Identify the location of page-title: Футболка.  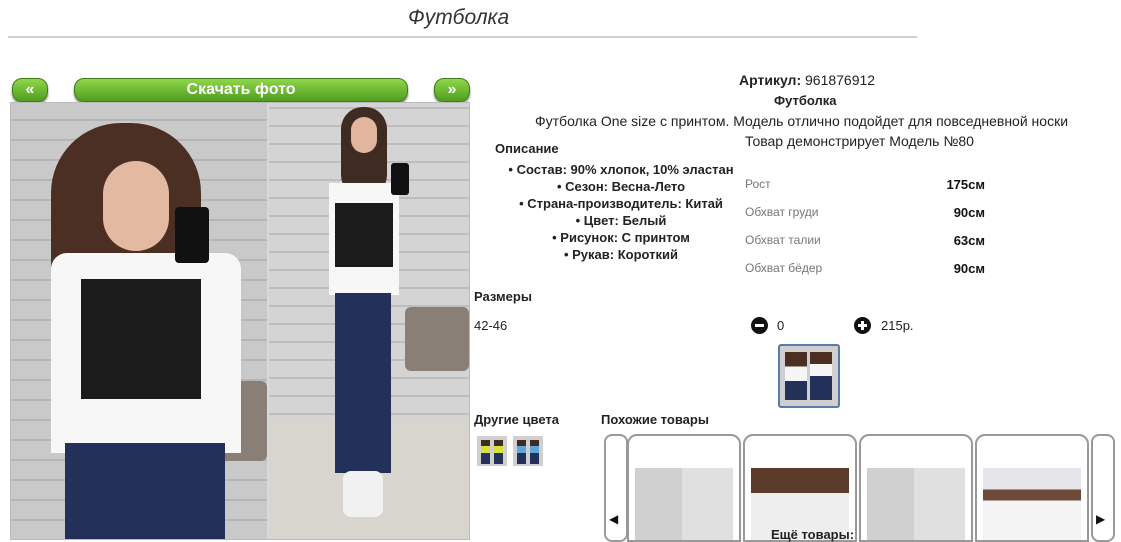
(459, 17).